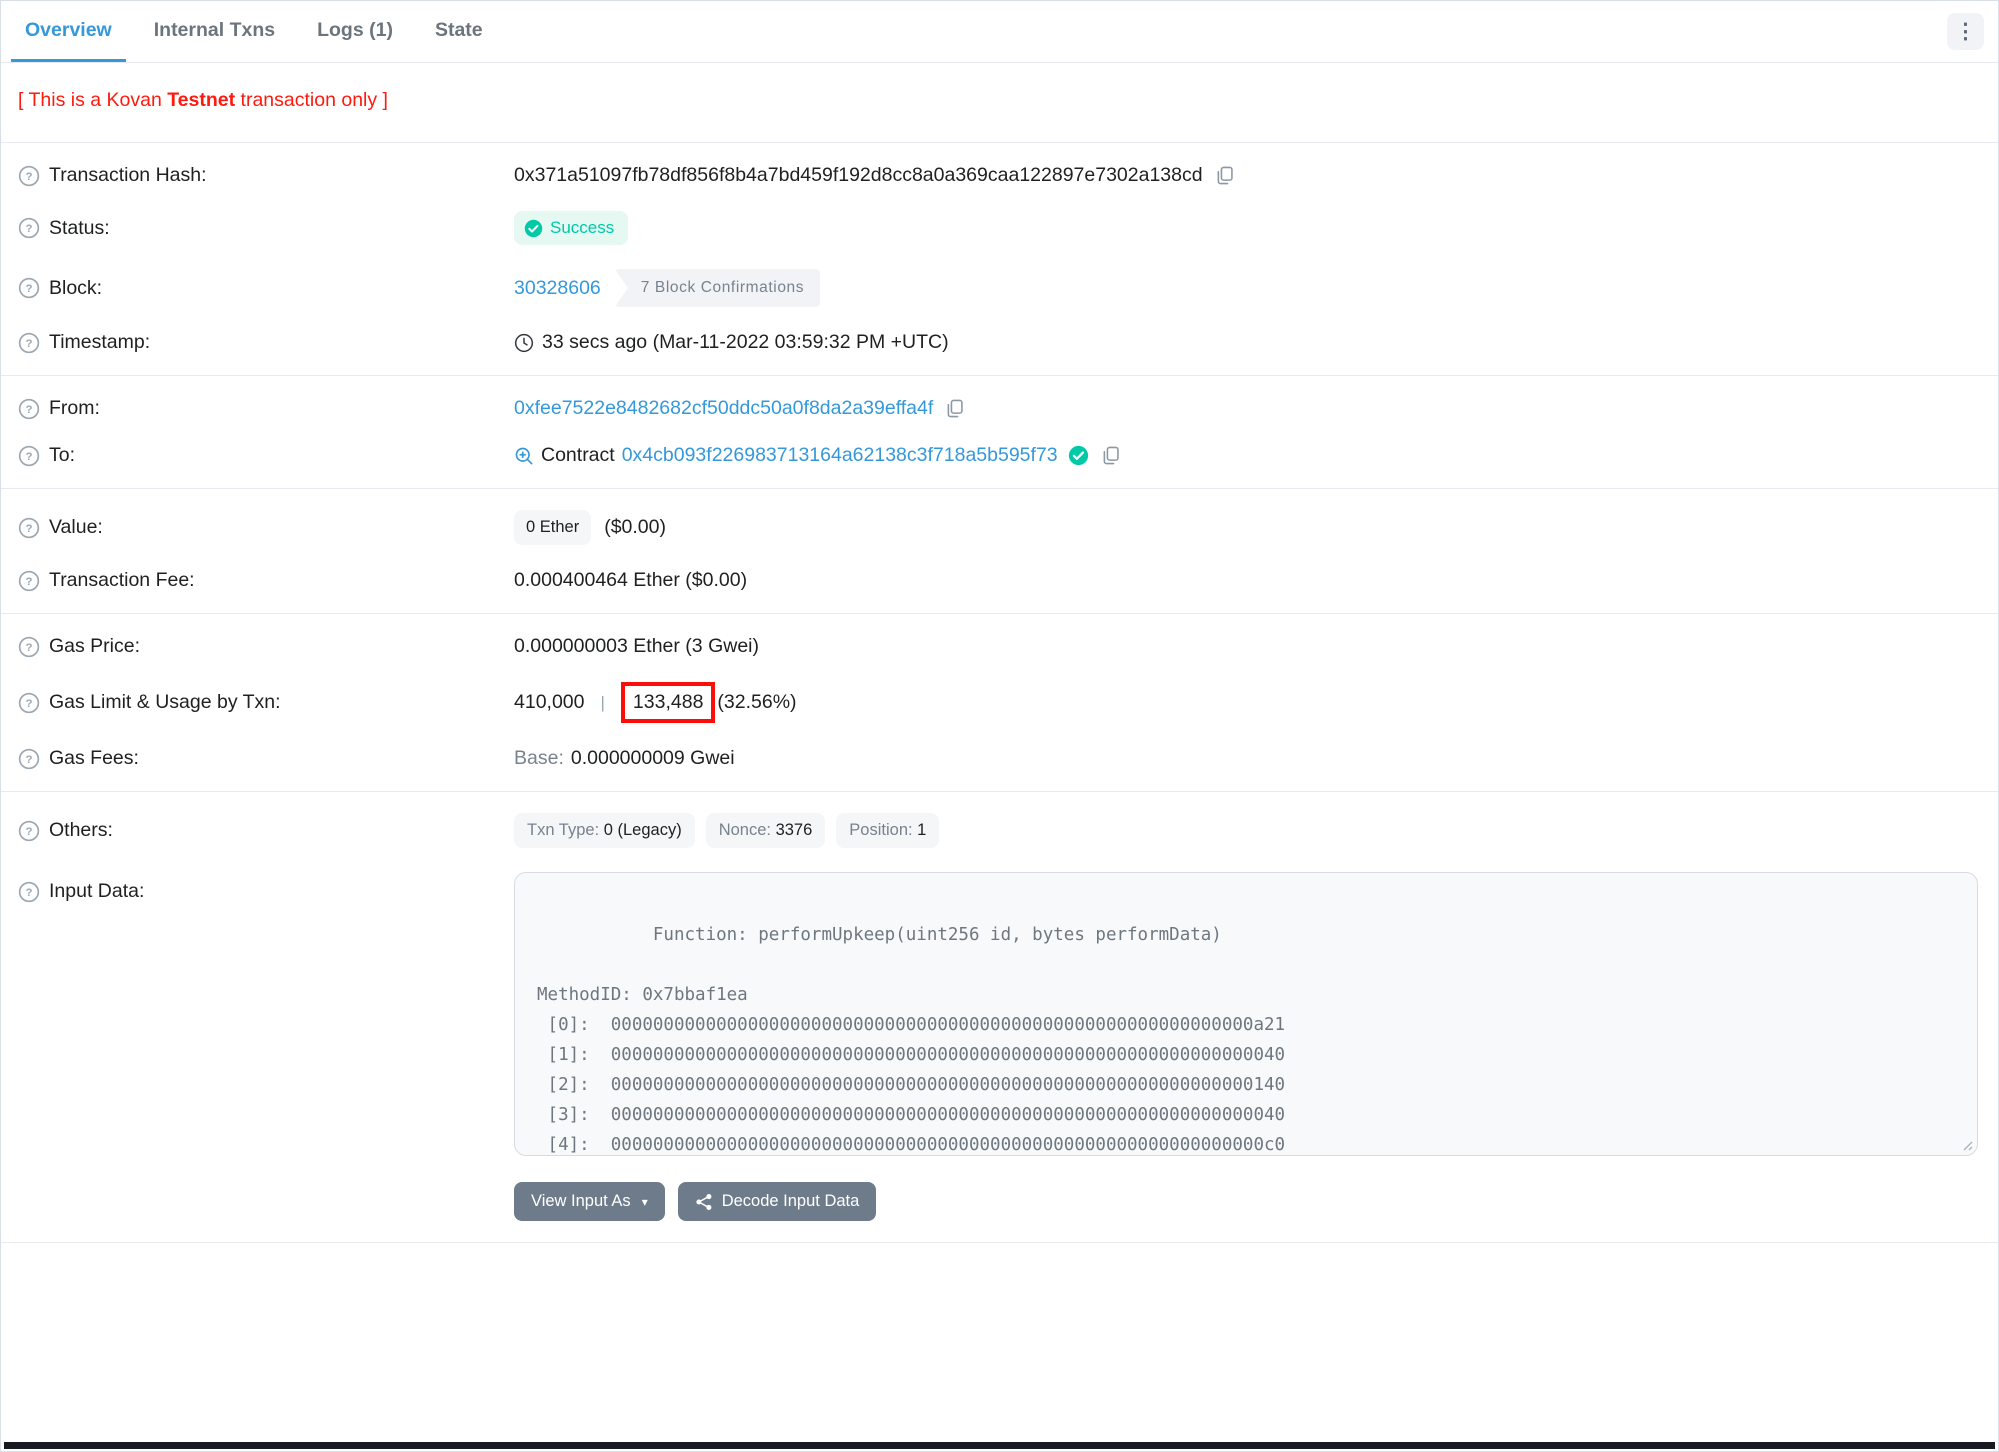 The image size is (1999, 1452). What do you see at coordinates (1966, 1144) in the screenshot?
I see `resize-handle` at bounding box center [1966, 1144].